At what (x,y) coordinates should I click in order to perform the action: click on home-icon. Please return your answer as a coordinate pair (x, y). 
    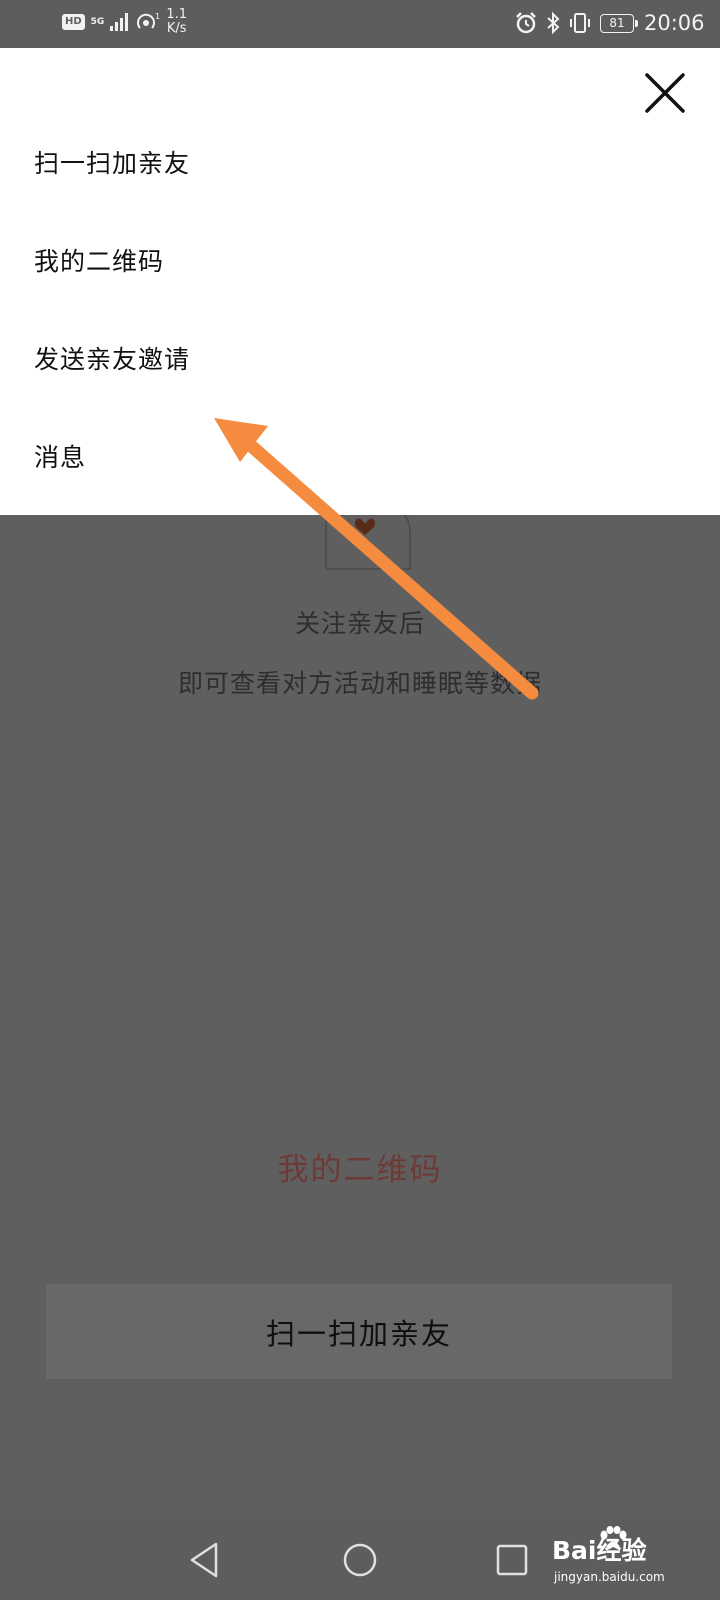
    Looking at the image, I should click on (360, 1560).